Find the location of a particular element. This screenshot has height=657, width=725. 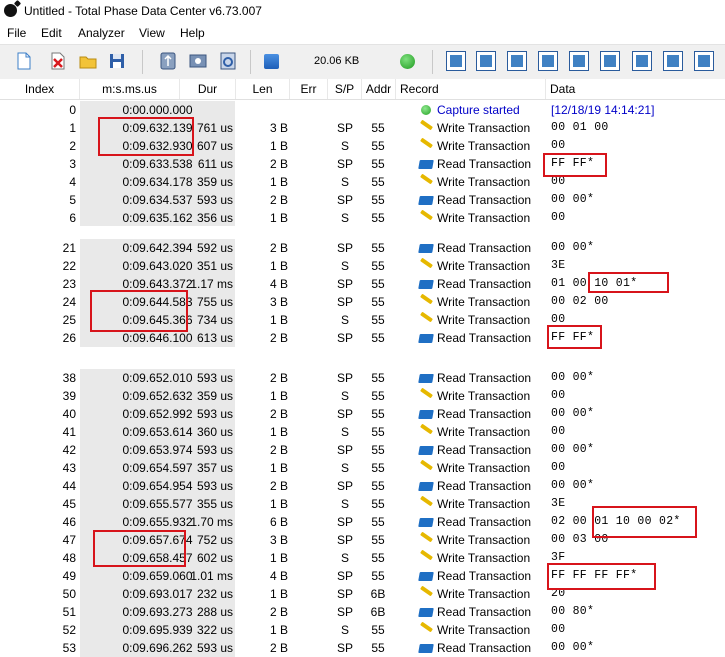

row-break is located at coordinates (362, 364).